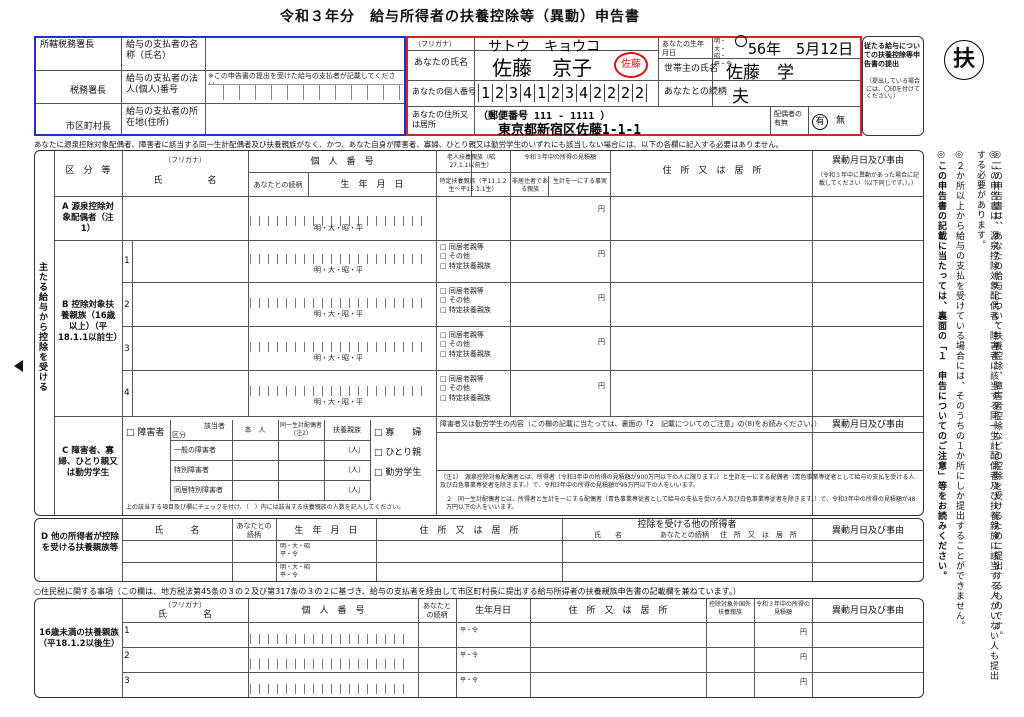  Describe the element at coordinates (470, 161) in the screenshot. I see `col-elderly: 老人扶養親族（昭27.1.1以前生）` at that location.